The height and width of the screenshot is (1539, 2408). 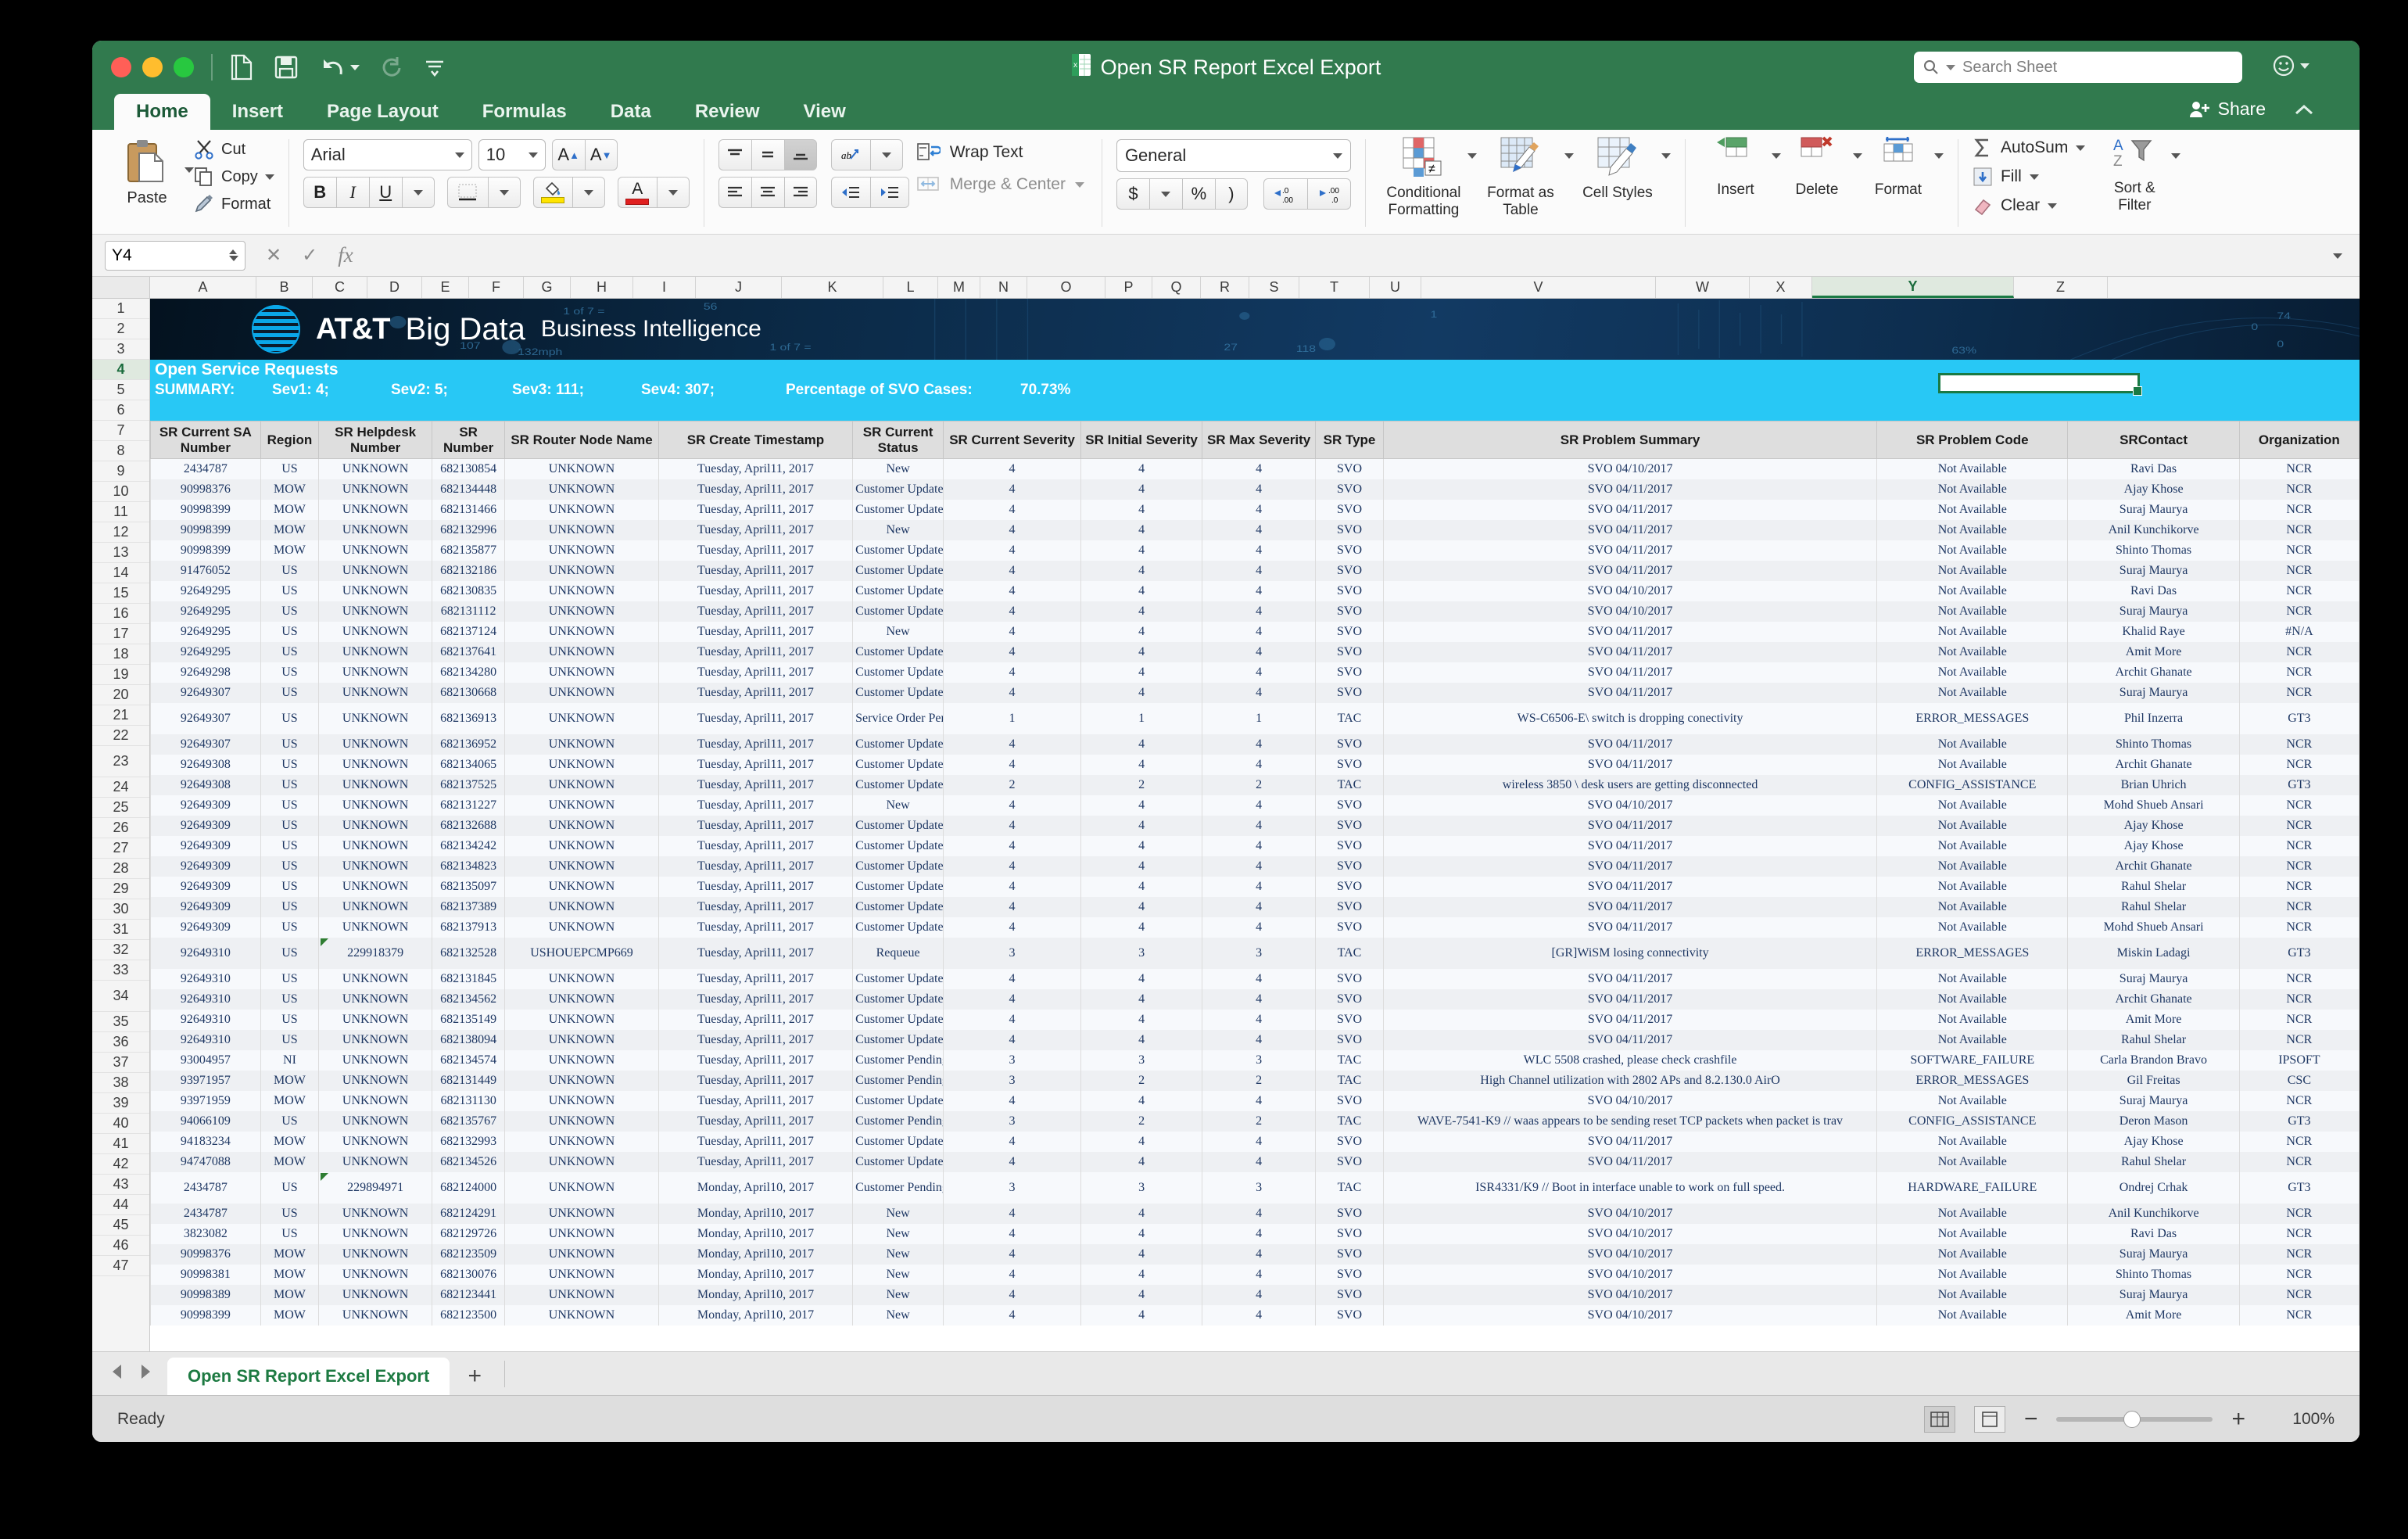 I want to click on sort-filter-dropdown-icon, so click(x=2176, y=156).